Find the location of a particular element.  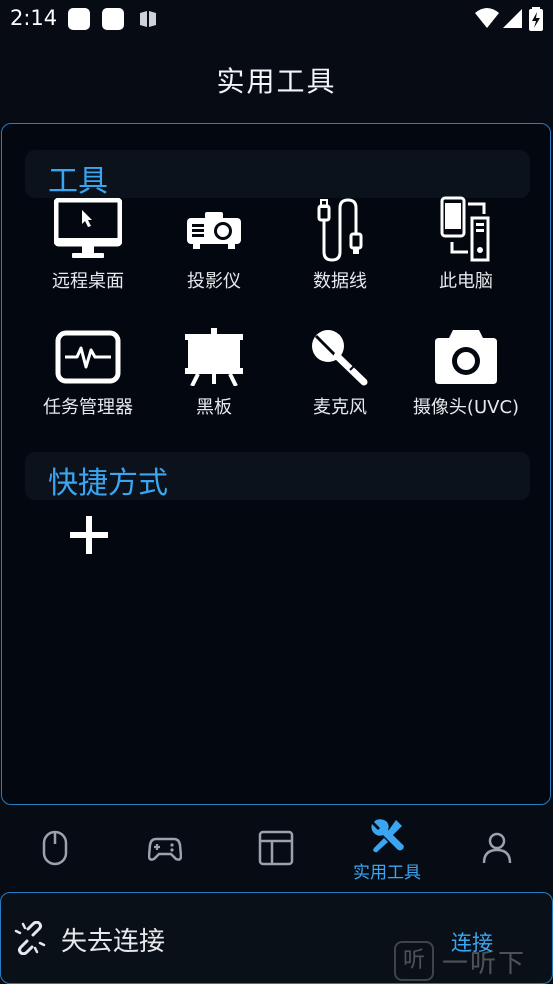

this-pc-icon is located at coordinates (465, 229).